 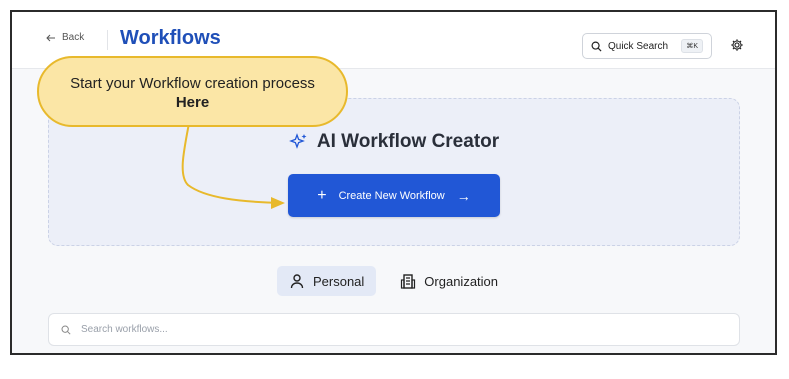 I want to click on callout-emphasis: Here, so click(x=192, y=102).